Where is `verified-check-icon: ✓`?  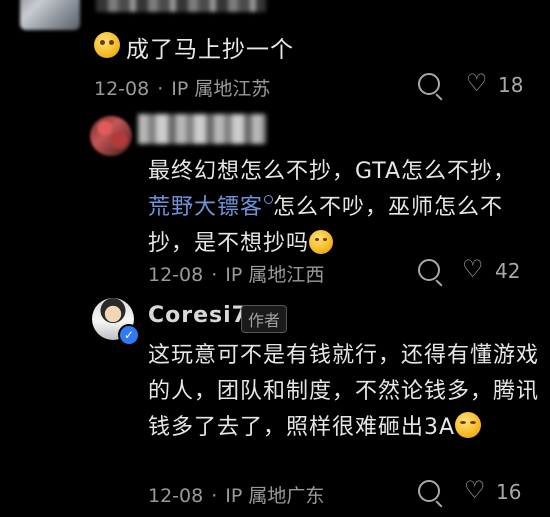
verified-check-icon: ✓ is located at coordinates (129, 335).